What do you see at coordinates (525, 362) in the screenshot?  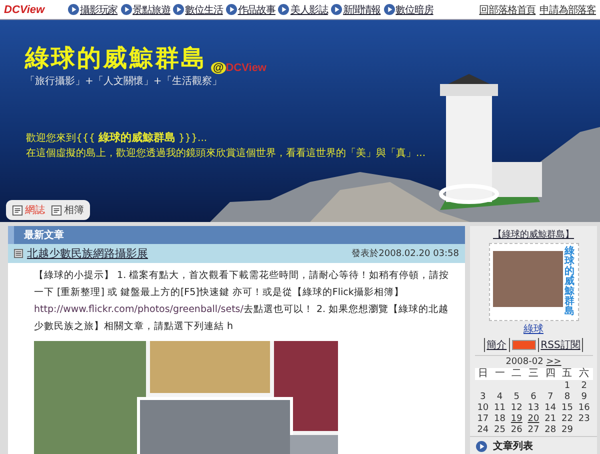 I see `calendar-month: 2008-02` at bounding box center [525, 362].